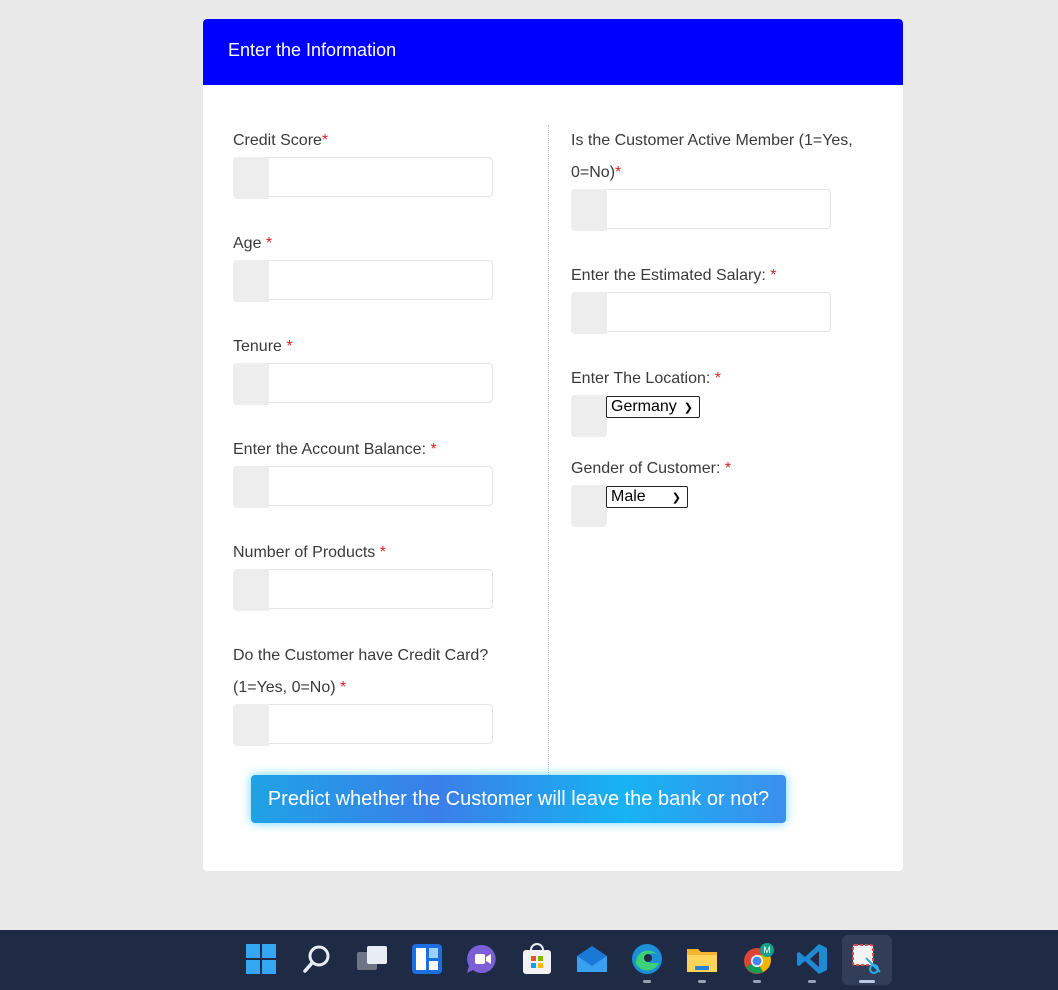  What do you see at coordinates (553, 52) in the screenshot?
I see `card-header: Enter the Information` at bounding box center [553, 52].